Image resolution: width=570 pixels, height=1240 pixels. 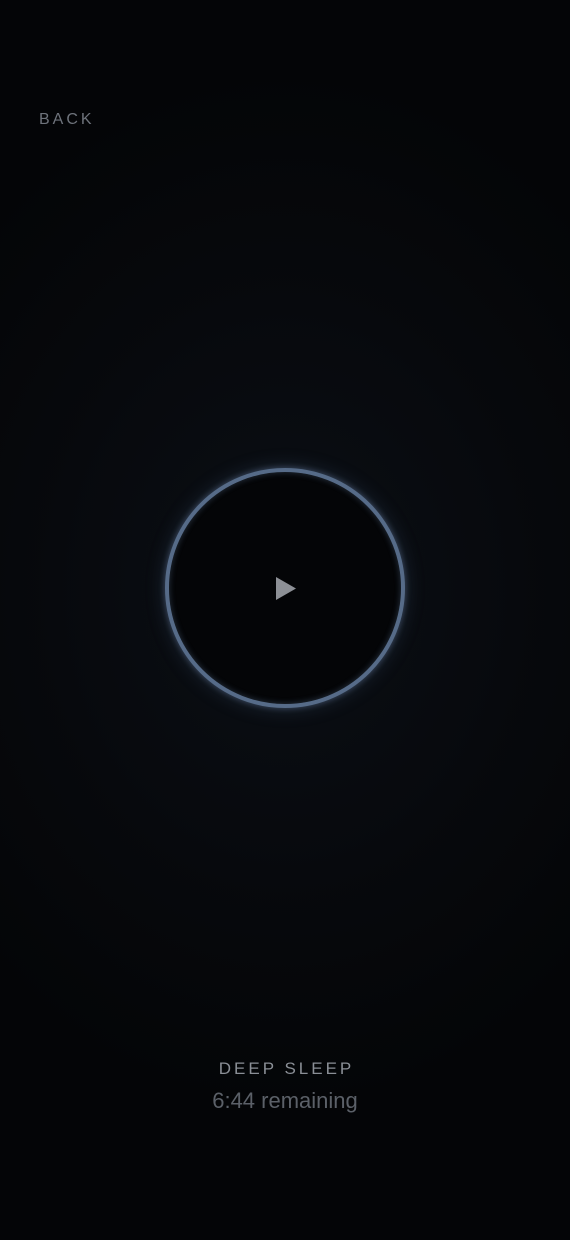 I want to click on play-icon, so click(x=286, y=588).